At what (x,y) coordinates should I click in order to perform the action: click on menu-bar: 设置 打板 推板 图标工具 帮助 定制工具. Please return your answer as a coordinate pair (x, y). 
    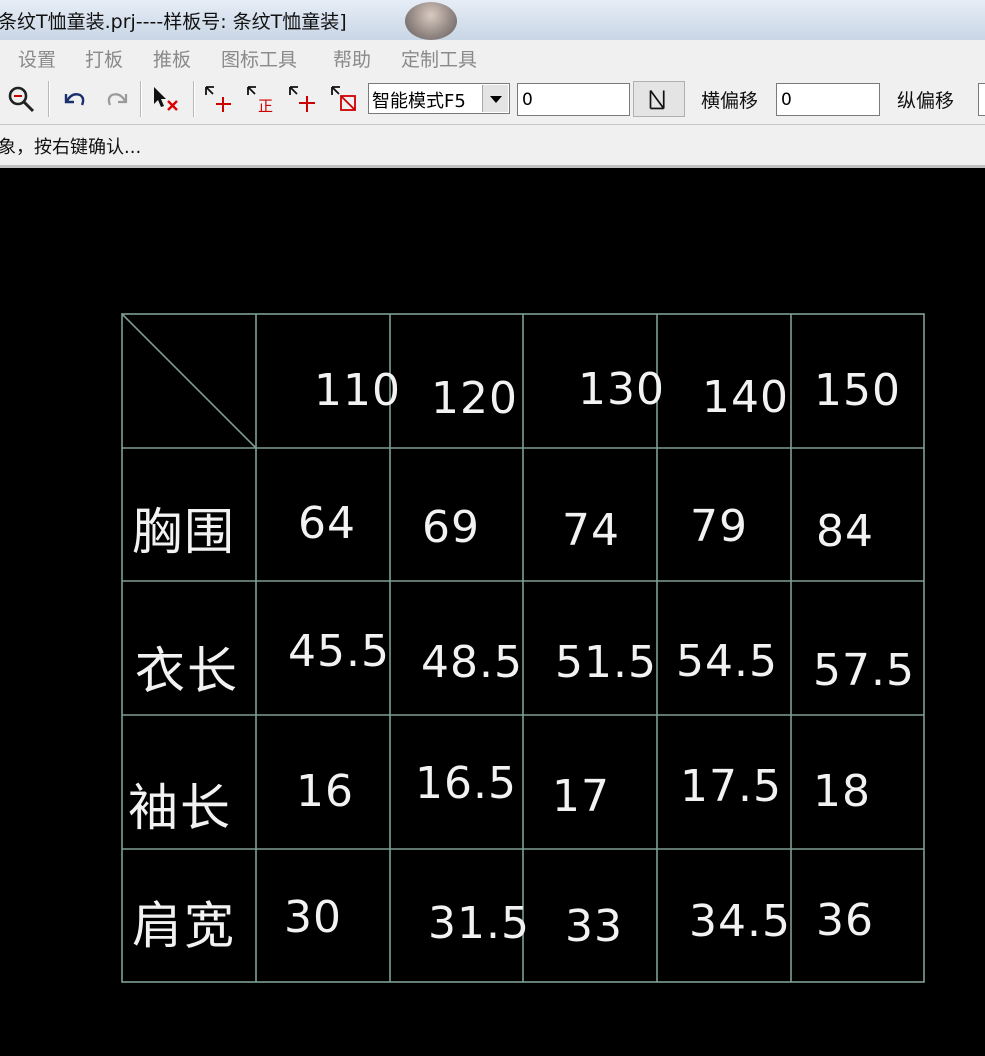
    Looking at the image, I should click on (492, 57).